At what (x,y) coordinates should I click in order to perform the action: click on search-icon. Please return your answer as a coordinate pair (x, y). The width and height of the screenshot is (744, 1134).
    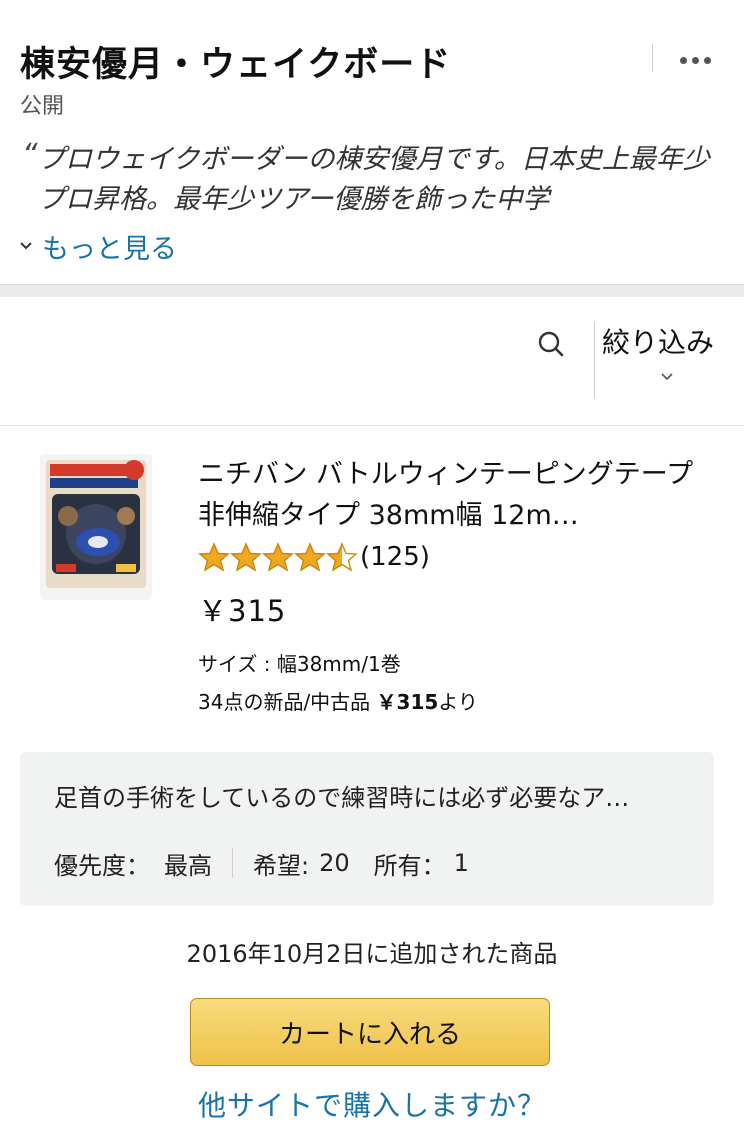
    Looking at the image, I should click on (551, 344).